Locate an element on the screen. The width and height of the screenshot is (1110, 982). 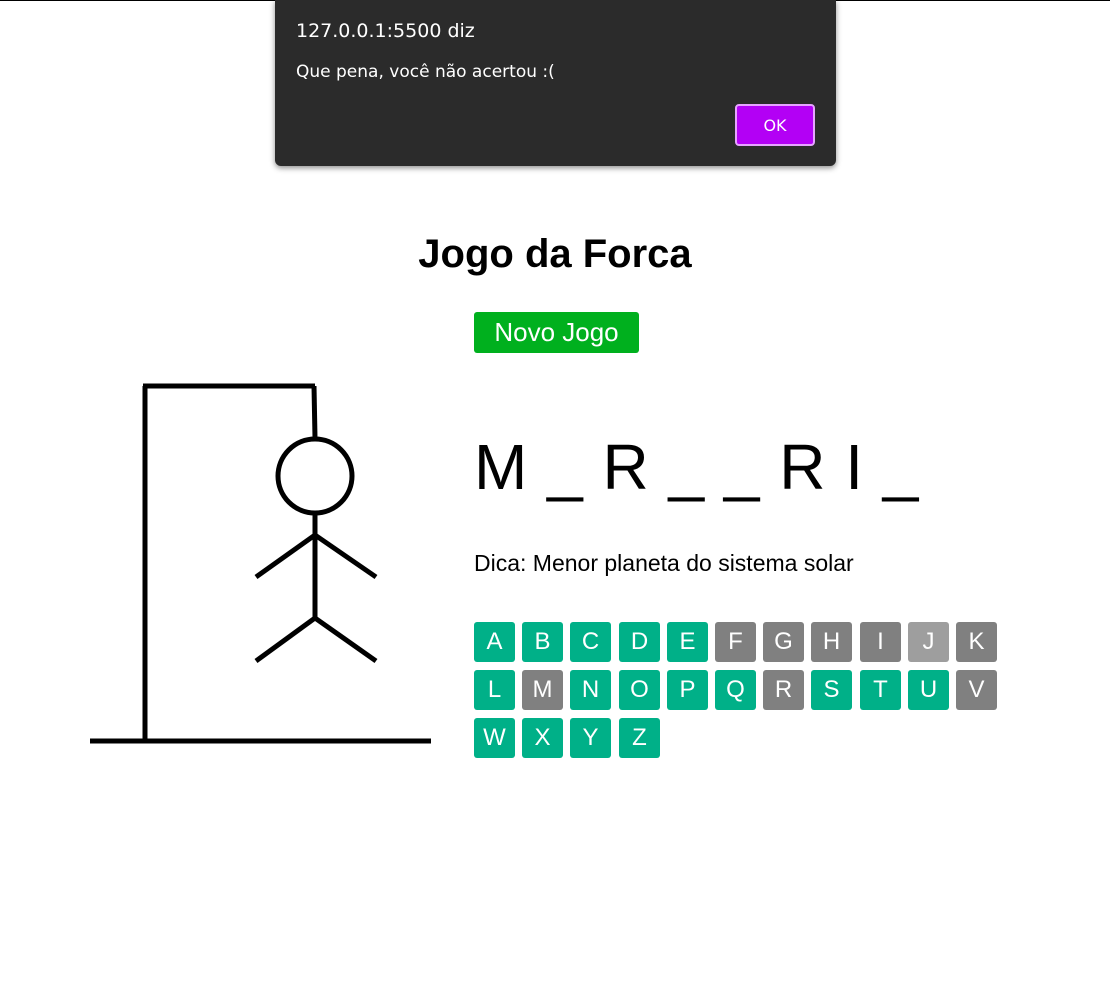
letter-key-z: Z is located at coordinates (639, 738).